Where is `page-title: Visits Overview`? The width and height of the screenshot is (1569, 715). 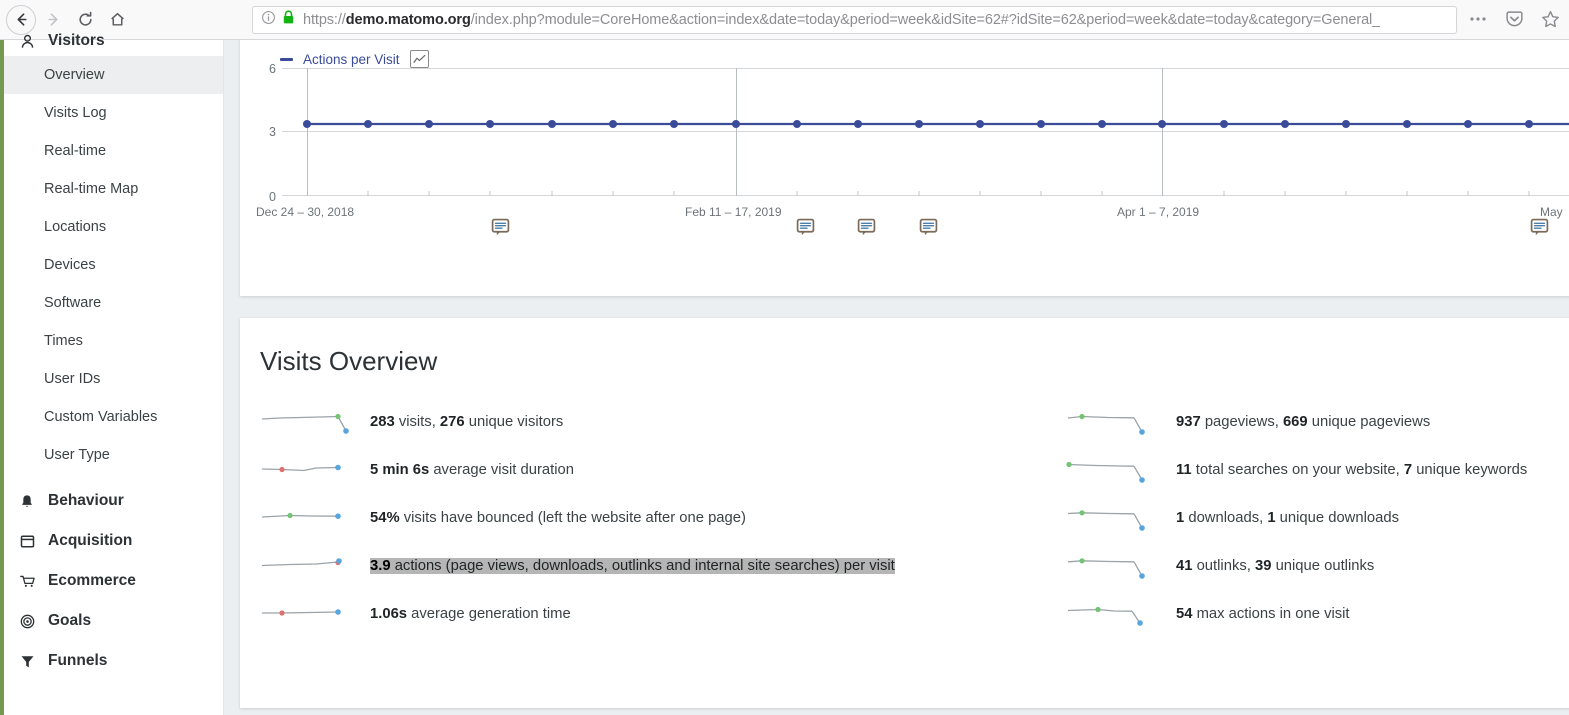 page-title: Visits Overview is located at coordinates (349, 361).